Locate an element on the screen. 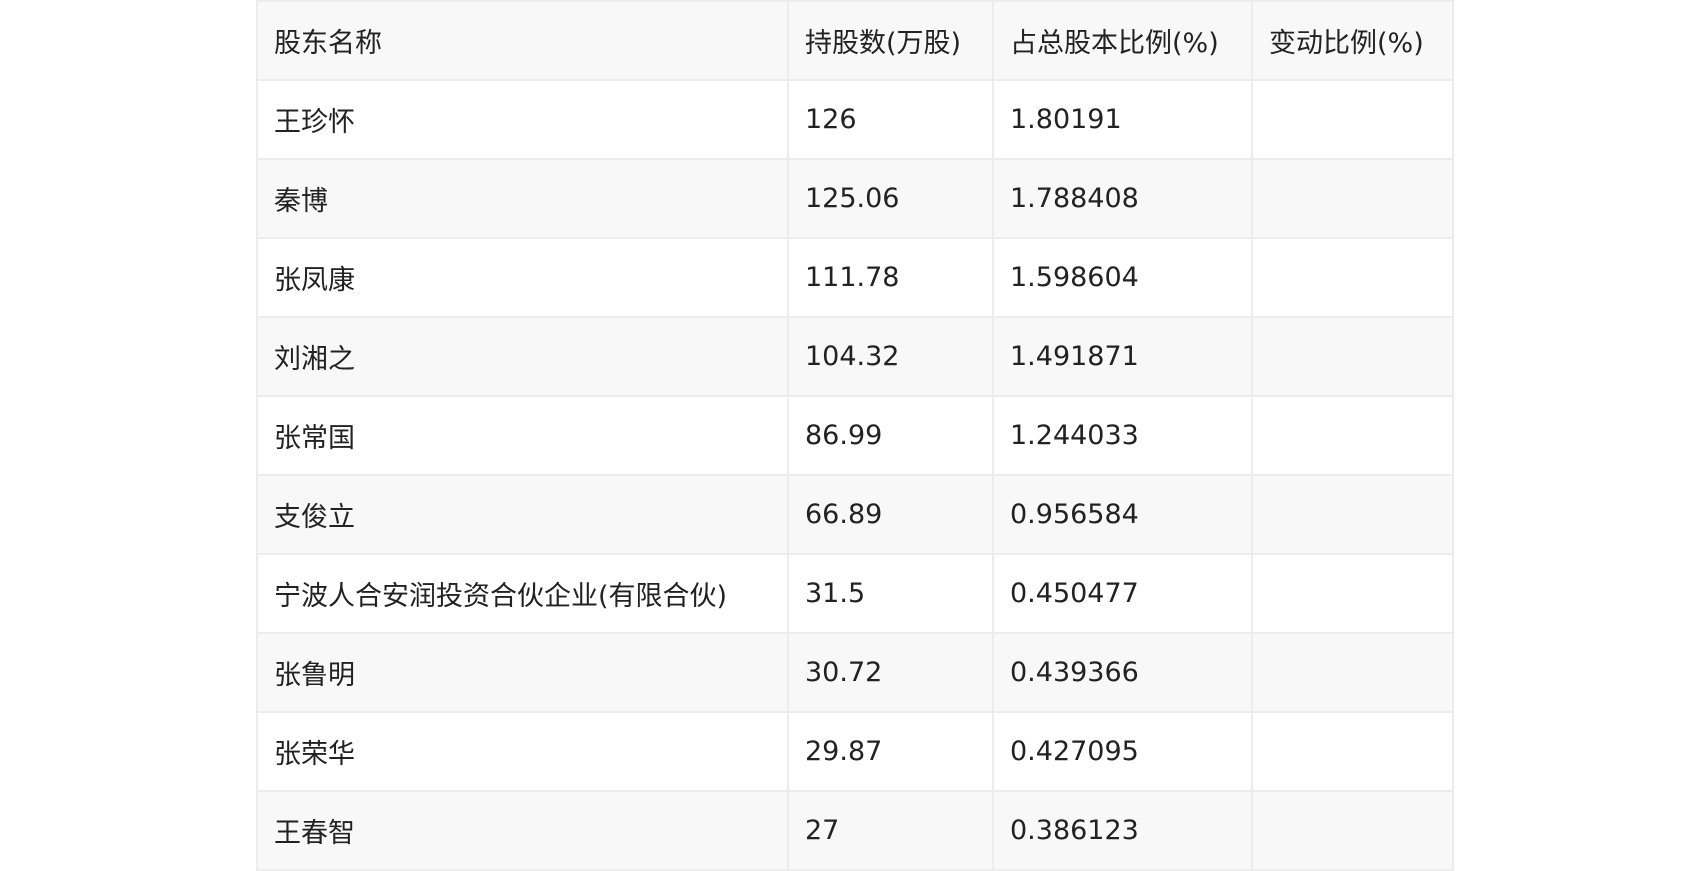 This screenshot has width=1700, height=871. cell-share-ratio: 1.788408 is located at coordinates (1122, 198).